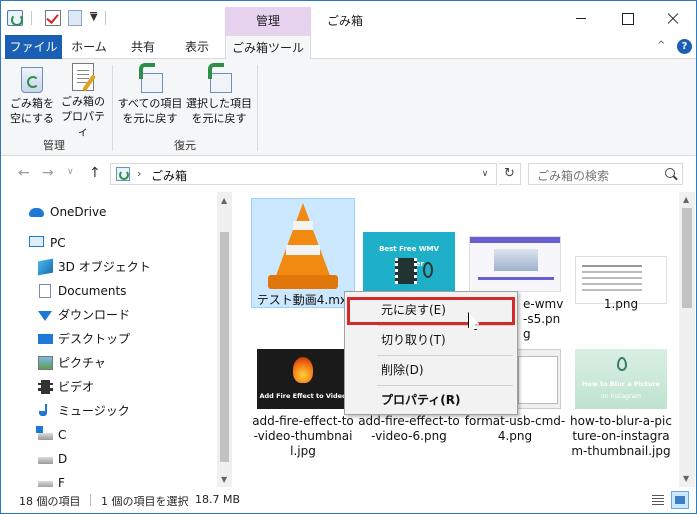 This screenshot has height=514, width=697. What do you see at coordinates (431, 370) in the screenshot?
I see `menu-item-delete: 削除(D)` at bounding box center [431, 370].